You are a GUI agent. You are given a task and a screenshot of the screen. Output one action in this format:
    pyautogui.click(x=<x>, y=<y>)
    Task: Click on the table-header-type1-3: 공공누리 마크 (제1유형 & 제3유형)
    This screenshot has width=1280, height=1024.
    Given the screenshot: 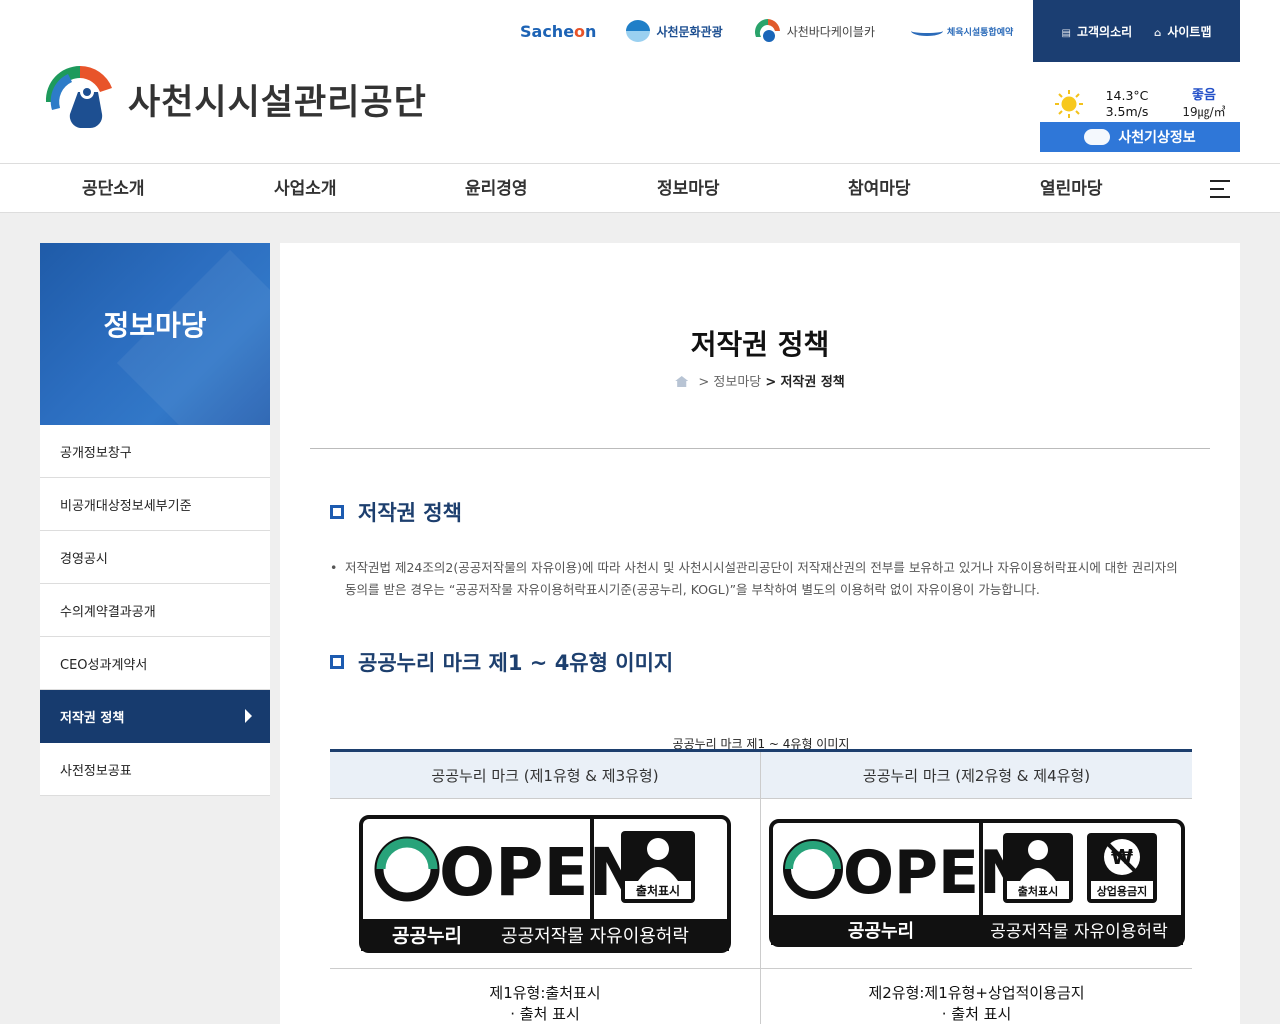 What is the action you would take?
    pyautogui.click(x=545, y=775)
    